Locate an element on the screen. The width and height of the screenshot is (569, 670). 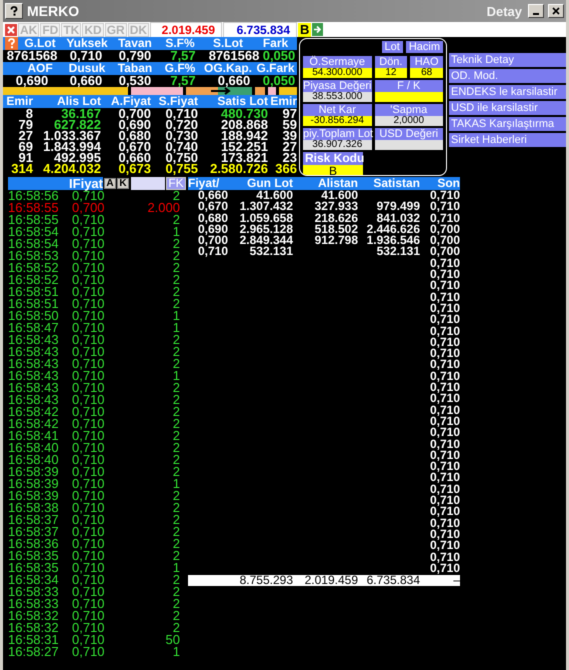
table-cell-text: 1.307.432 is located at coordinates (265, 207).